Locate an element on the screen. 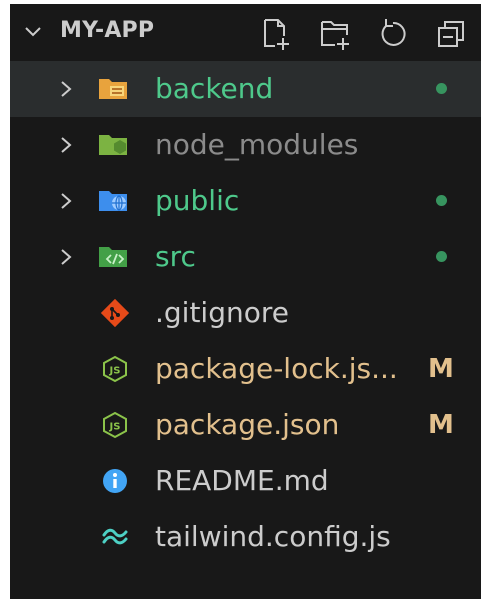 The width and height of the screenshot is (481, 604). refresh-icon is located at coordinates (393, 33).